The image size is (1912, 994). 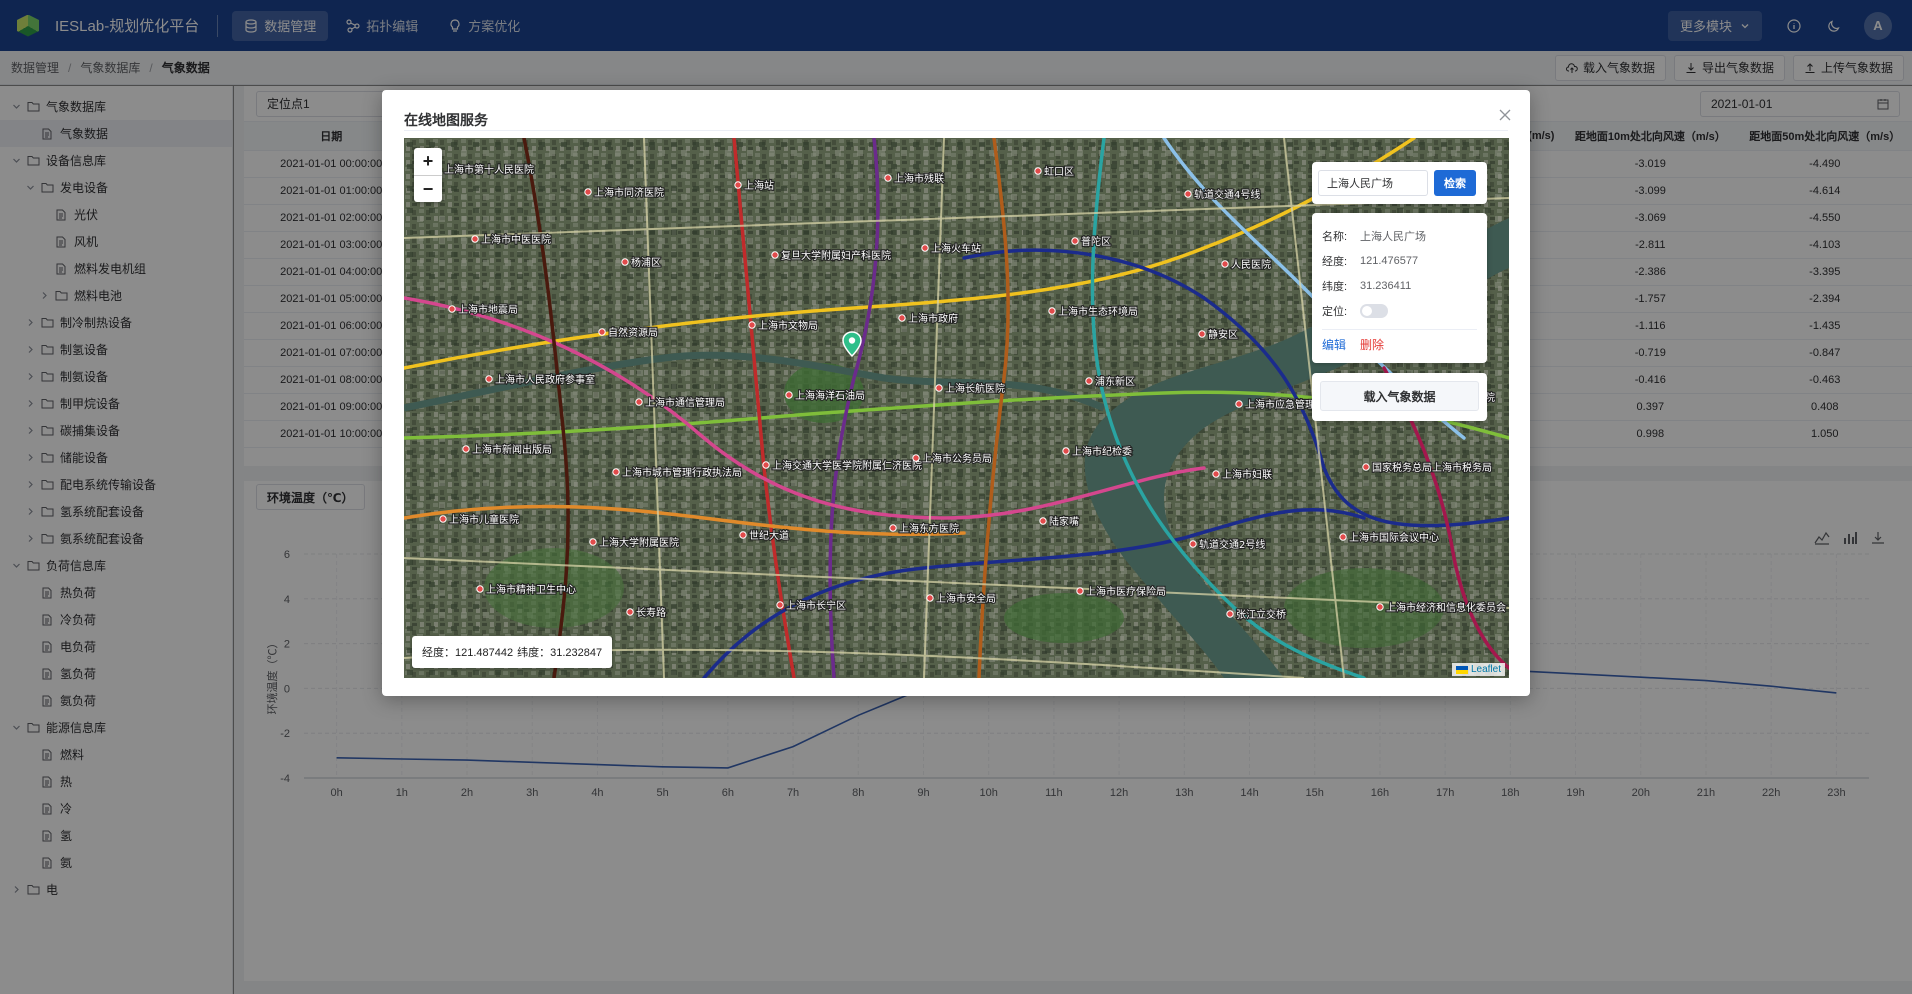 What do you see at coordinates (975, 388) in the screenshot?
I see `map-poi-label: 上海长航医院` at bounding box center [975, 388].